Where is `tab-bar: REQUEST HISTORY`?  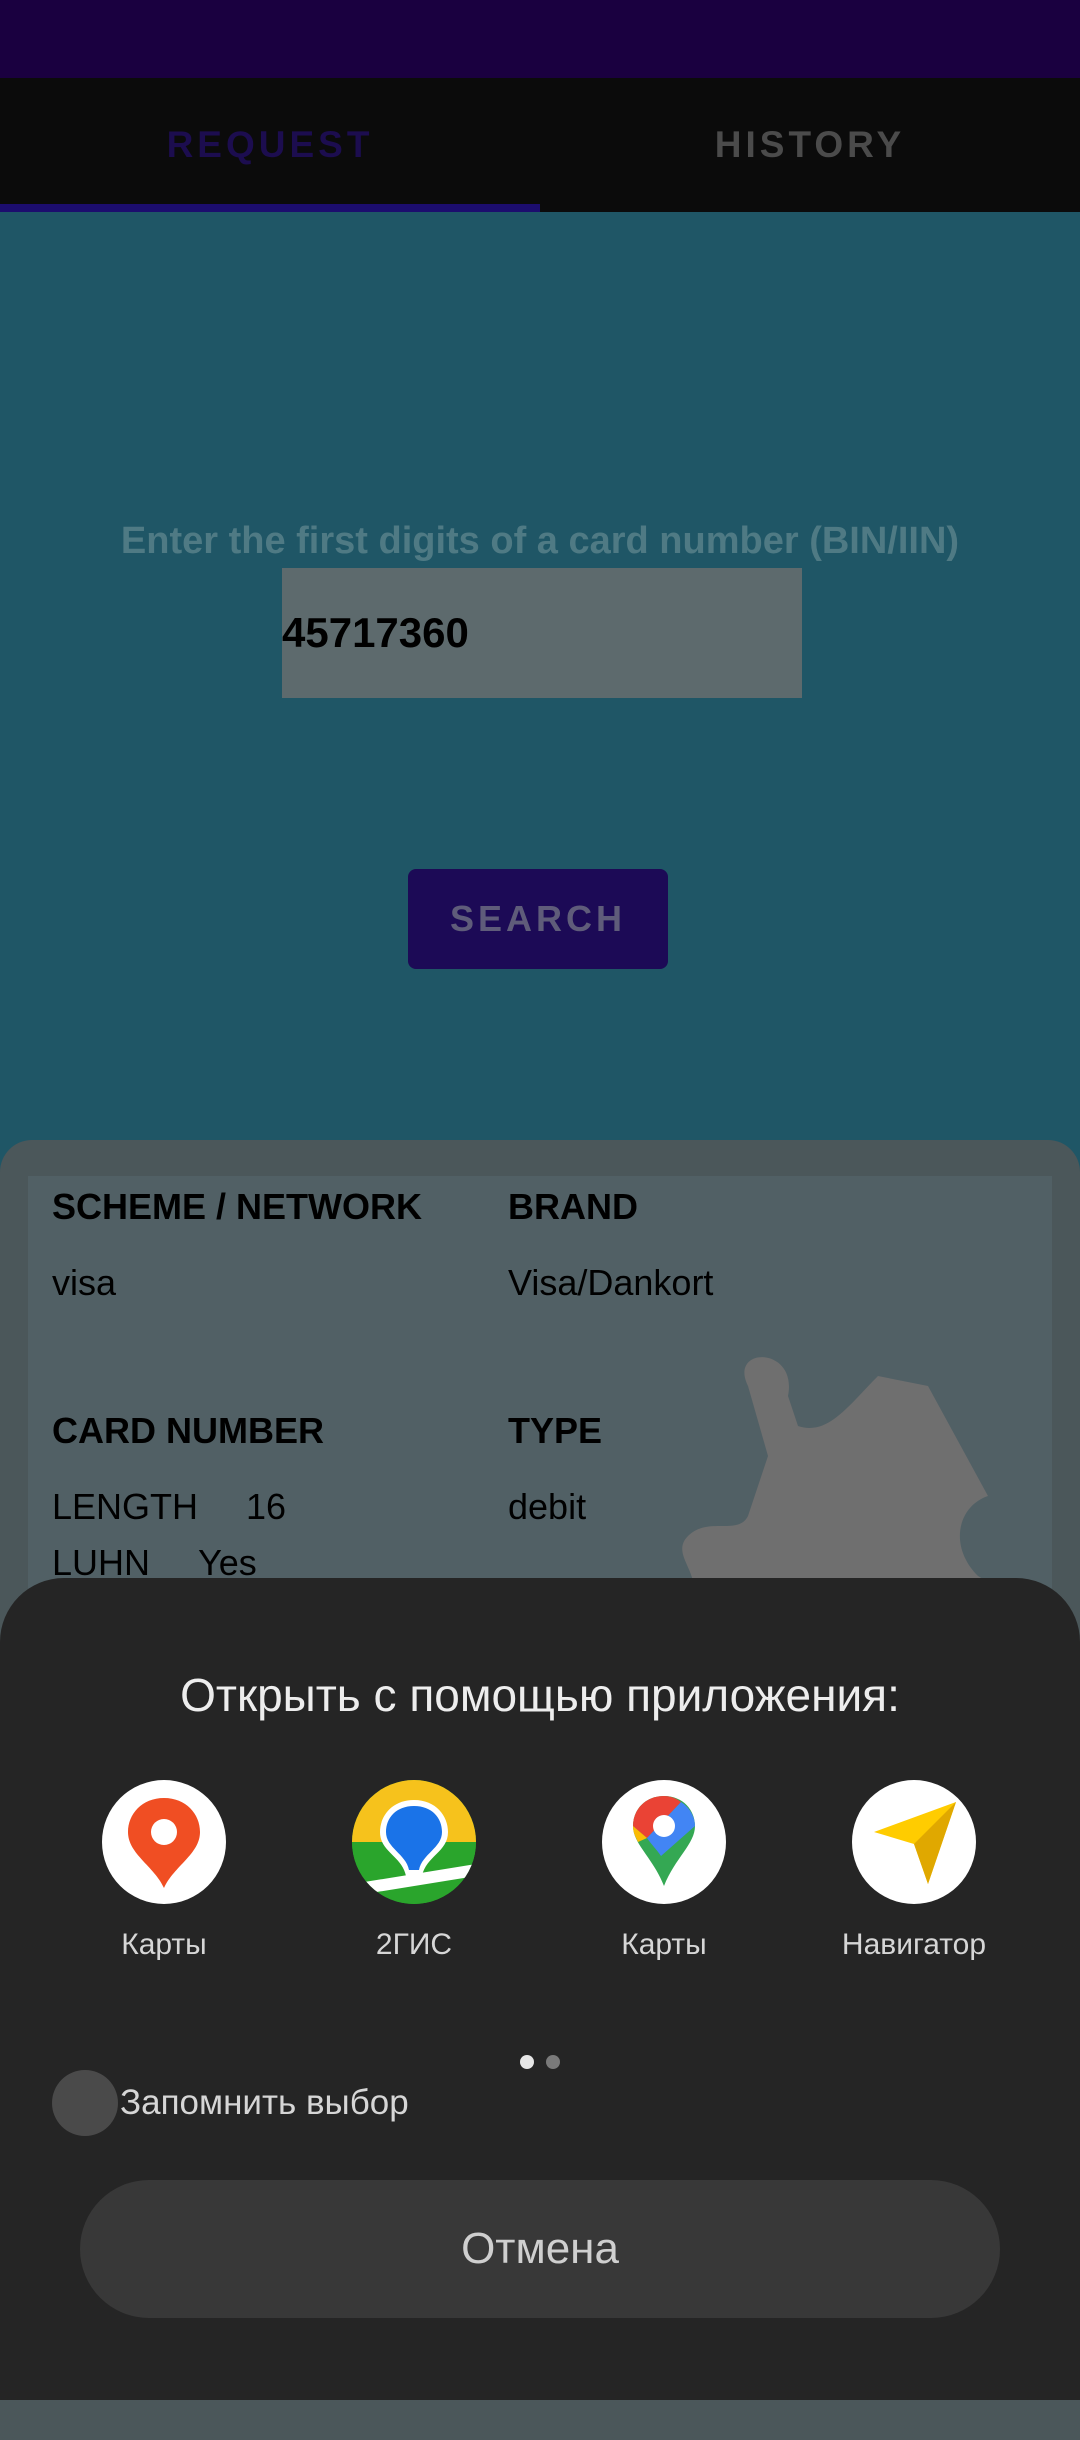 tab-bar: REQUEST HISTORY is located at coordinates (540, 145).